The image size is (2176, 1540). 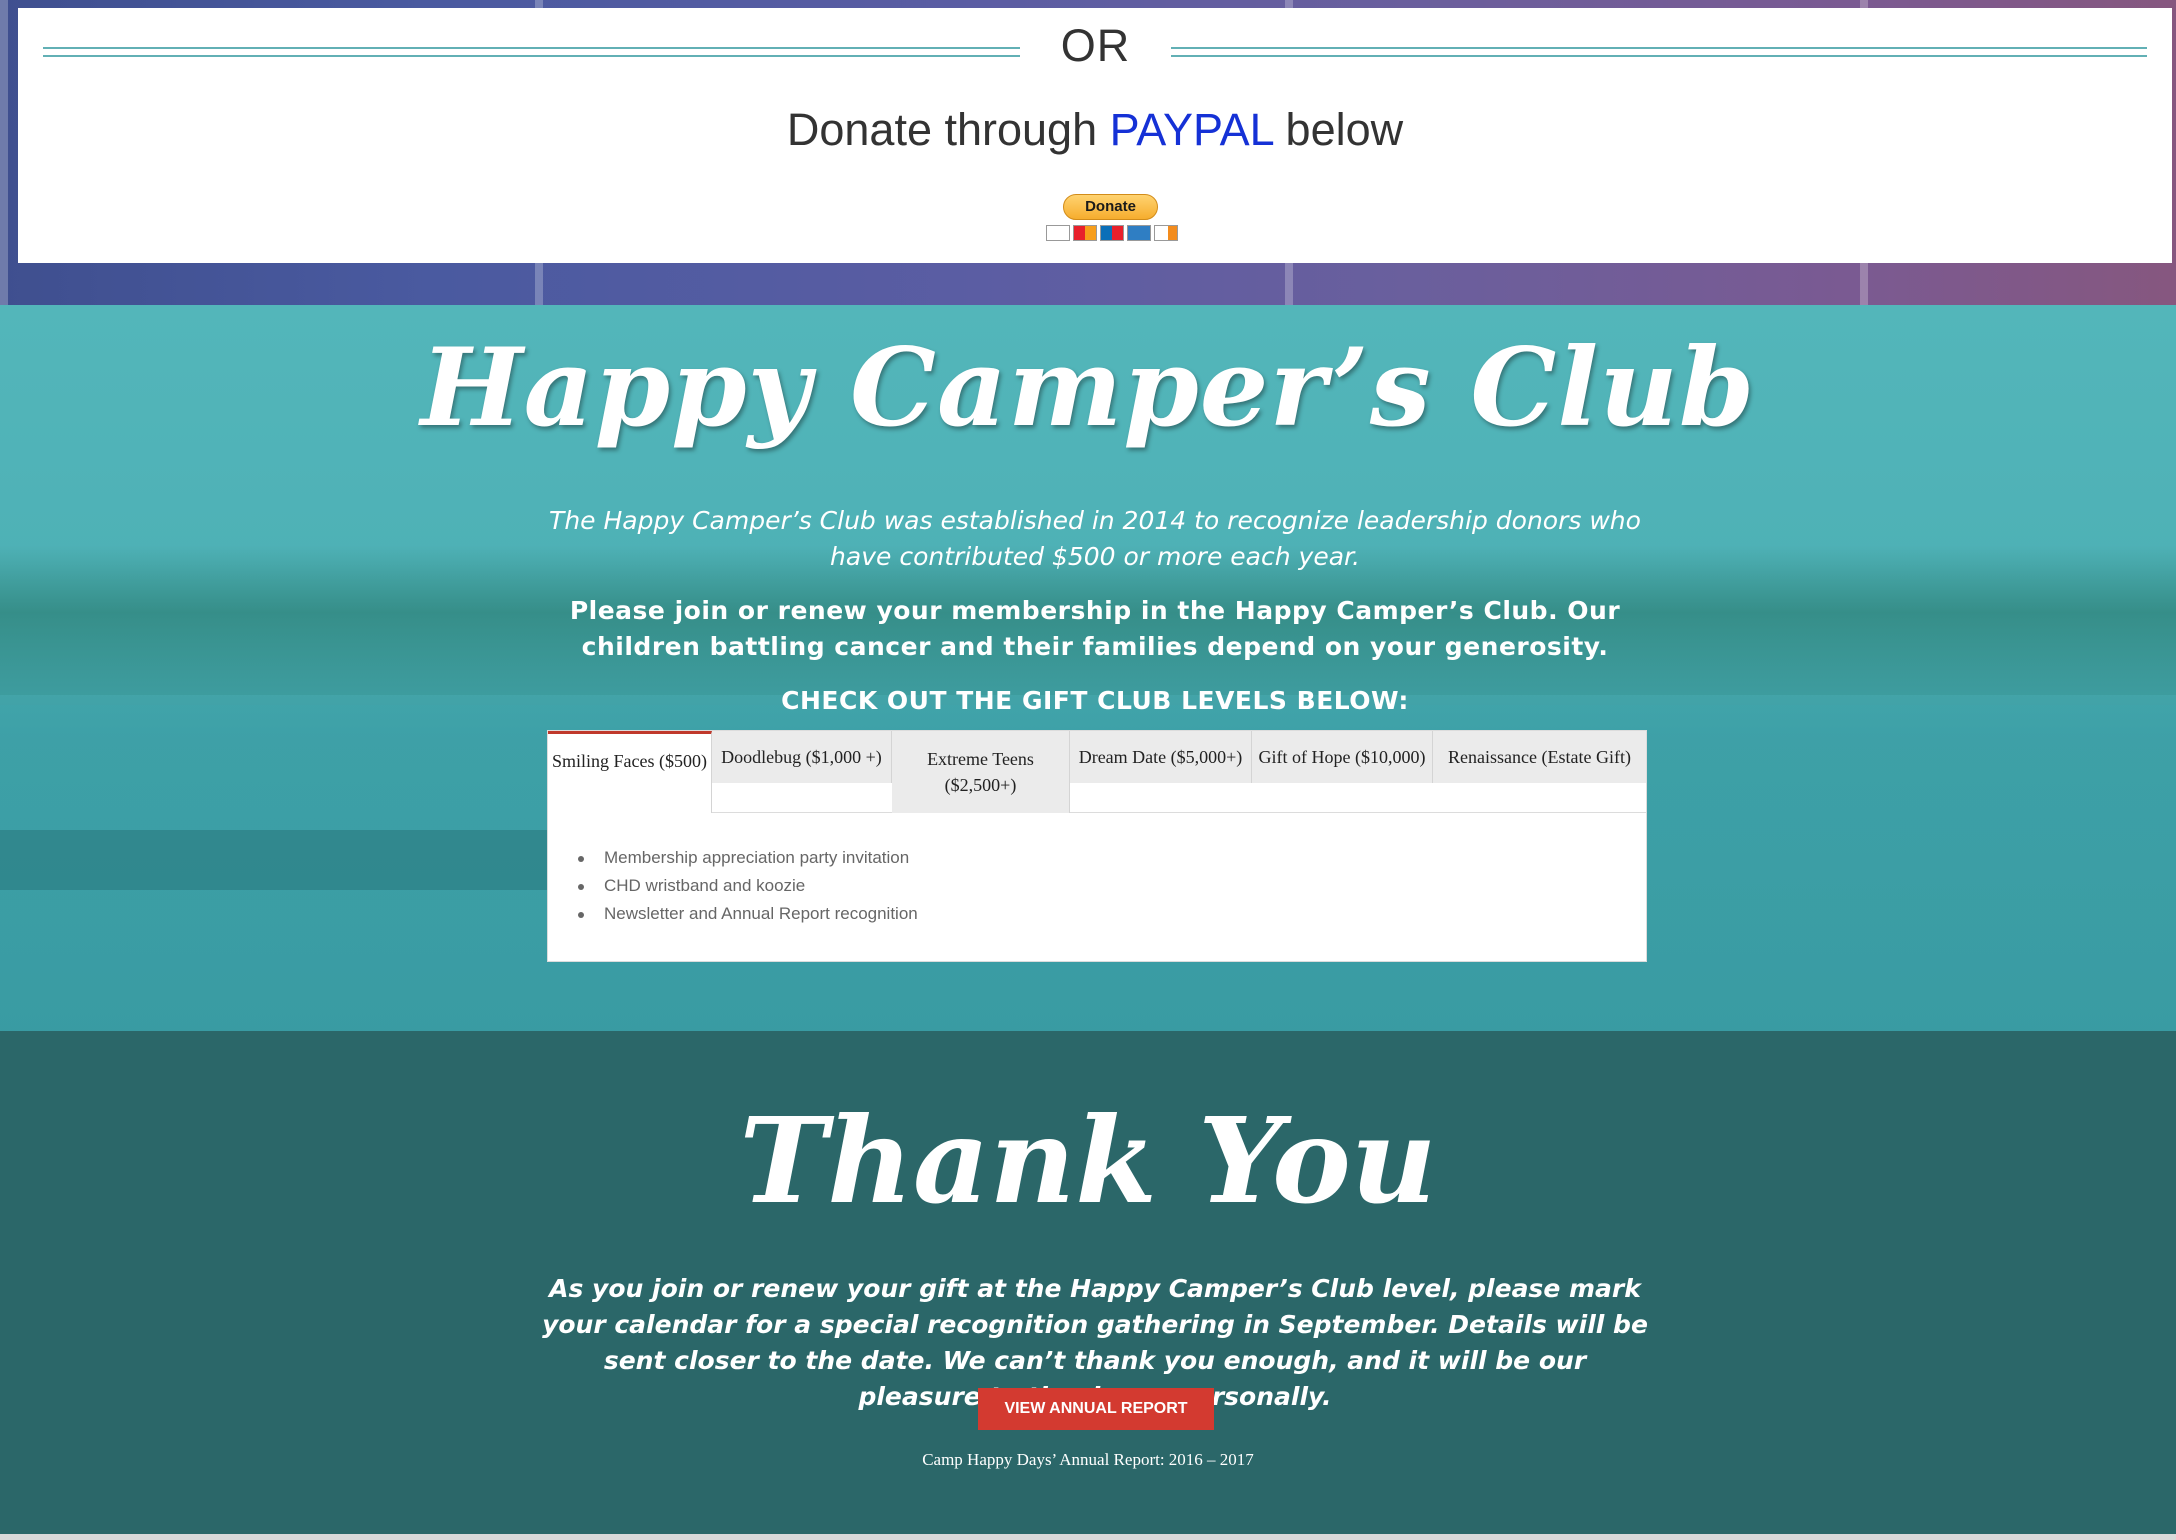 What do you see at coordinates (1095, 700) in the screenshot?
I see `gift-levels-heading: CHECK OUT THE GIFT CLUB LEVELS BELOW:` at bounding box center [1095, 700].